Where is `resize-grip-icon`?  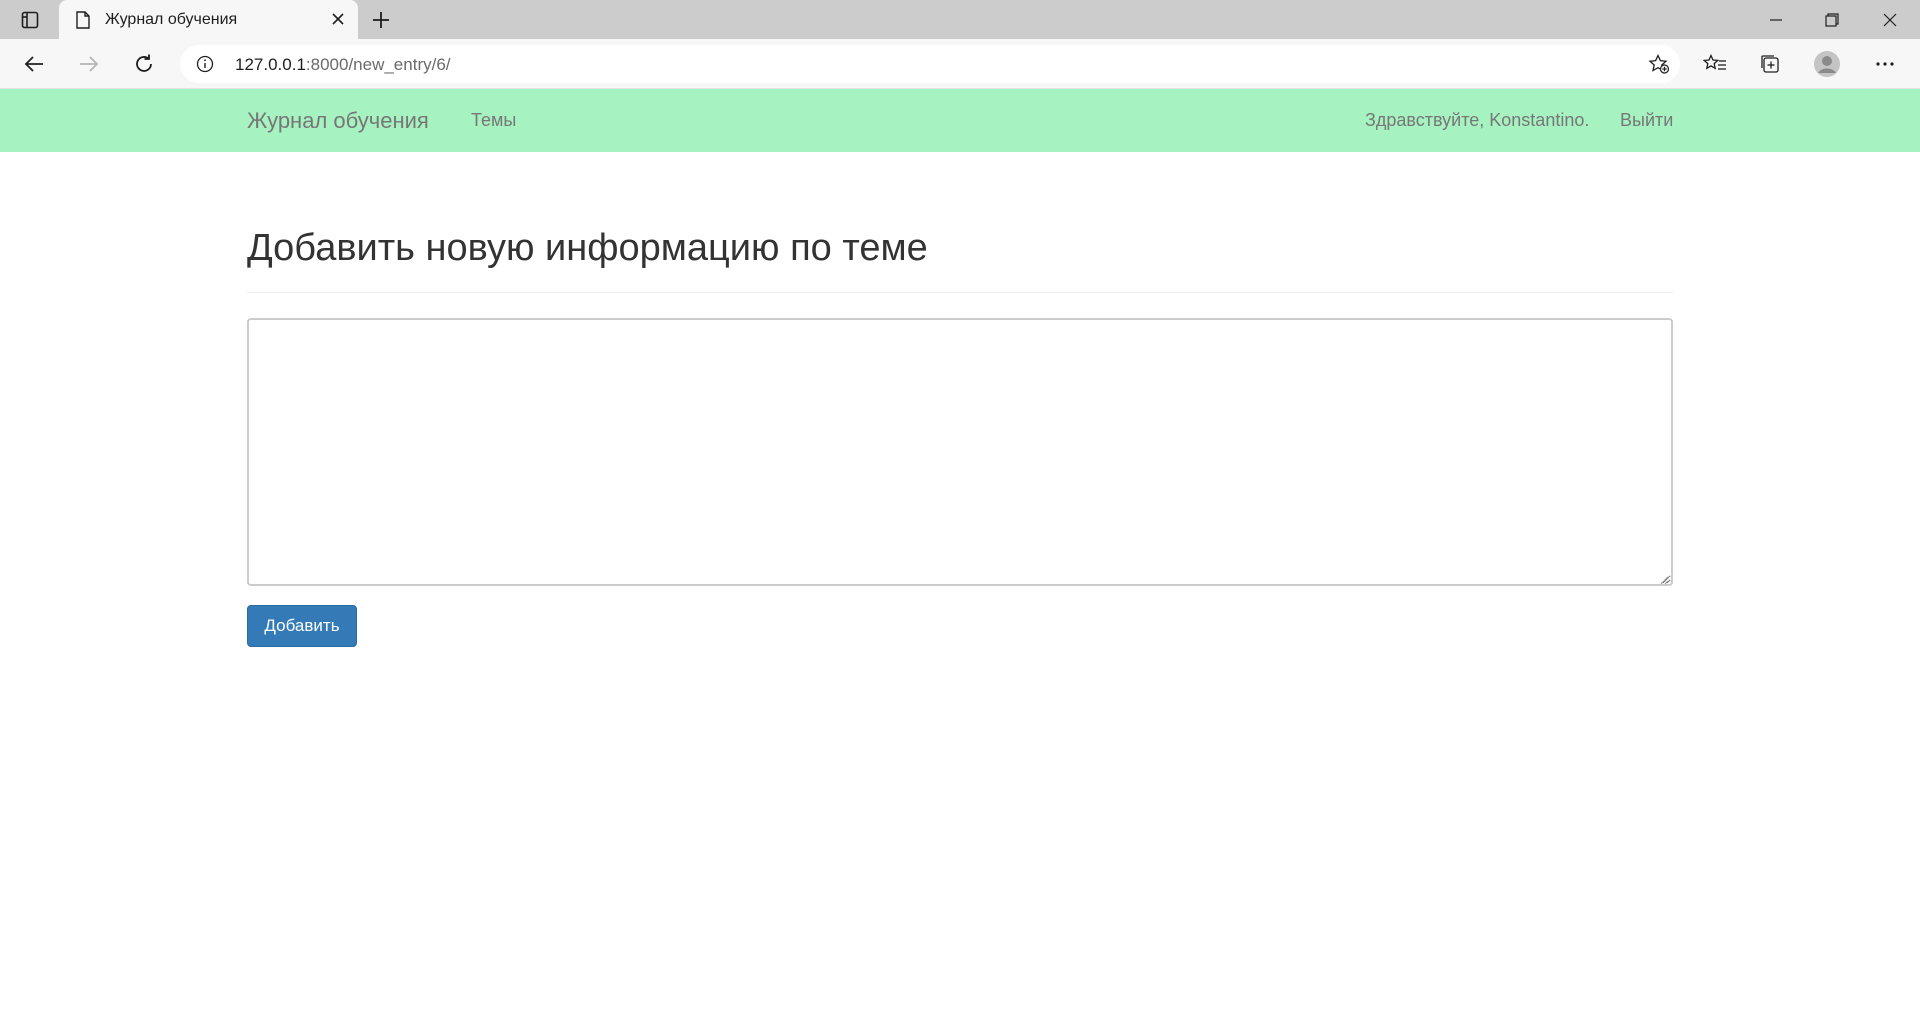
resize-grip-icon is located at coordinates (1664, 581).